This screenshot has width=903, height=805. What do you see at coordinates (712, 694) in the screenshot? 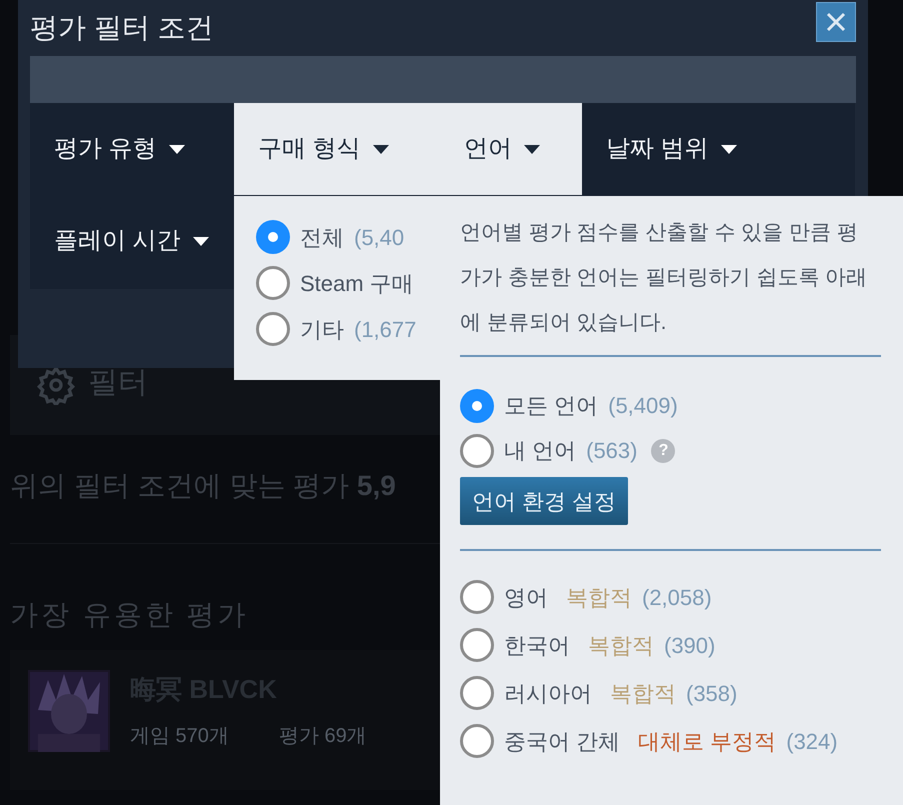
I see `language-count: (358)` at bounding box center [712, 694].